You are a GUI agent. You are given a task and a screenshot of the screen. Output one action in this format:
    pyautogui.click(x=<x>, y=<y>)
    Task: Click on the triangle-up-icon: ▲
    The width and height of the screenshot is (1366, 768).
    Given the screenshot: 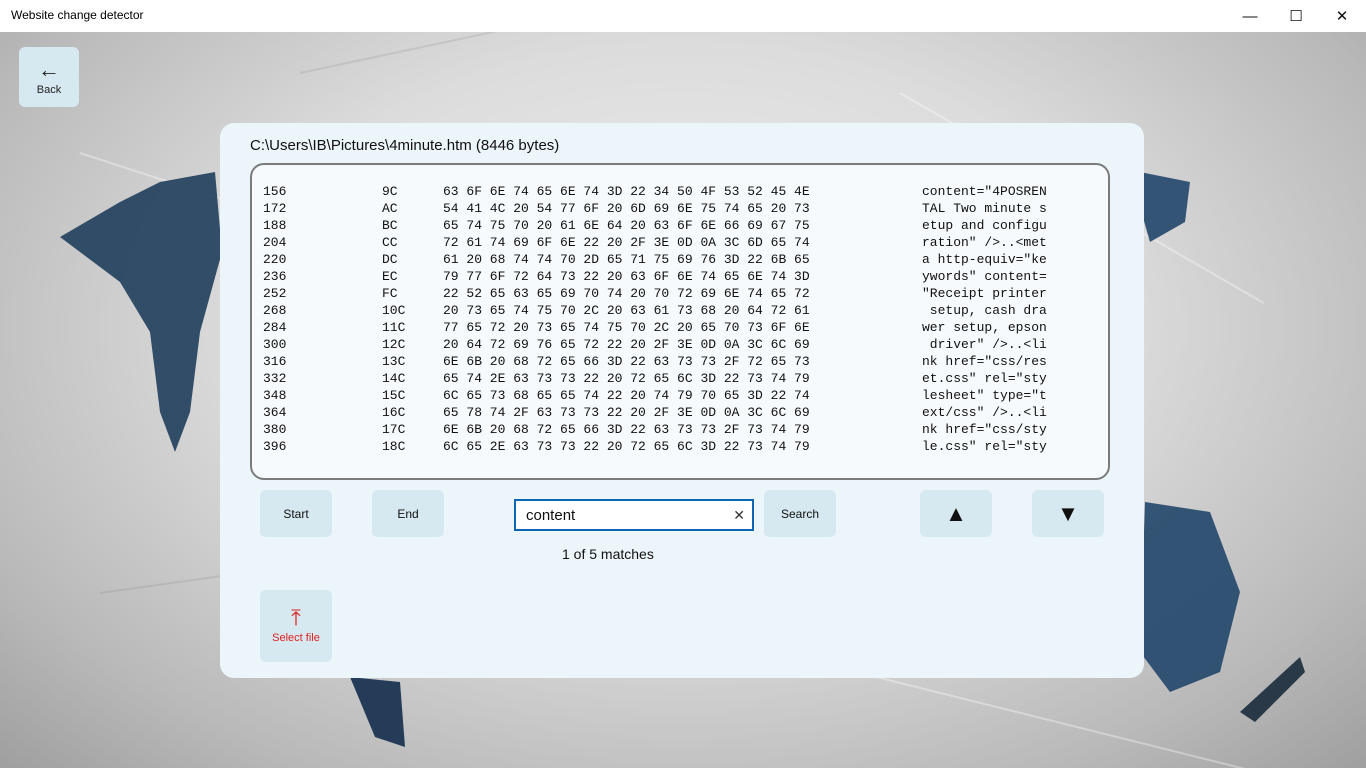 What is the action you would take?
    pyautogui.click(x=956, y=513)
    